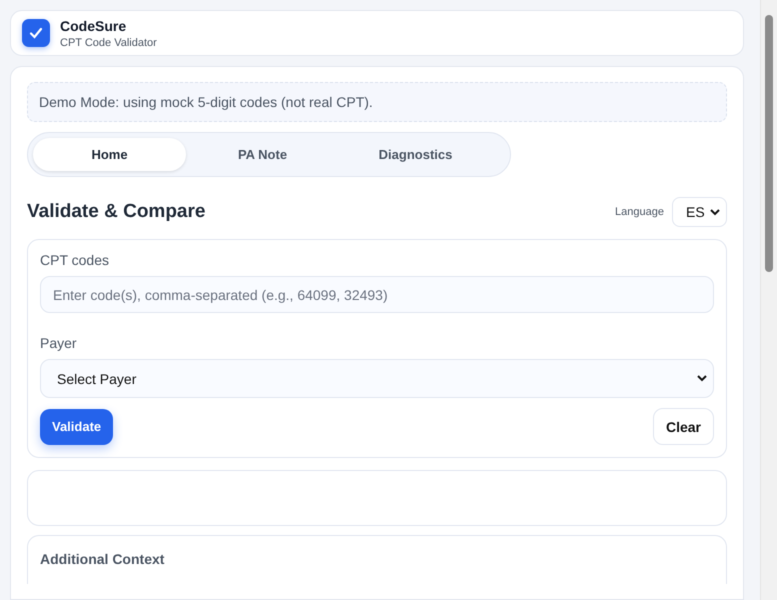 The width and height of the screenshot is (777, 600). I want to click on field-label: CPT codes, so click(75, 260).